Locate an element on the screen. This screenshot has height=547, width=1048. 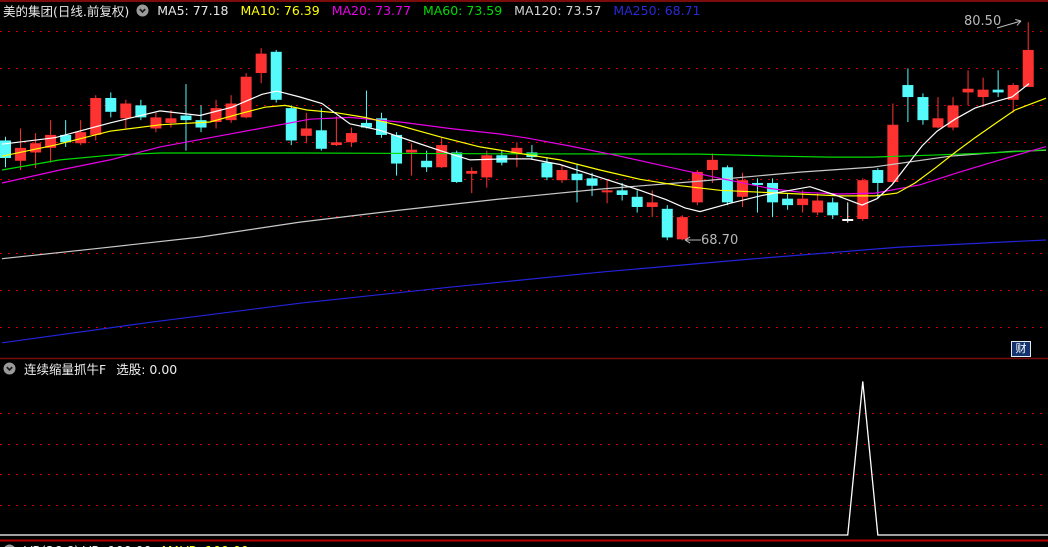
high-price-label: 80.50 is located at coordinates (983, 21).